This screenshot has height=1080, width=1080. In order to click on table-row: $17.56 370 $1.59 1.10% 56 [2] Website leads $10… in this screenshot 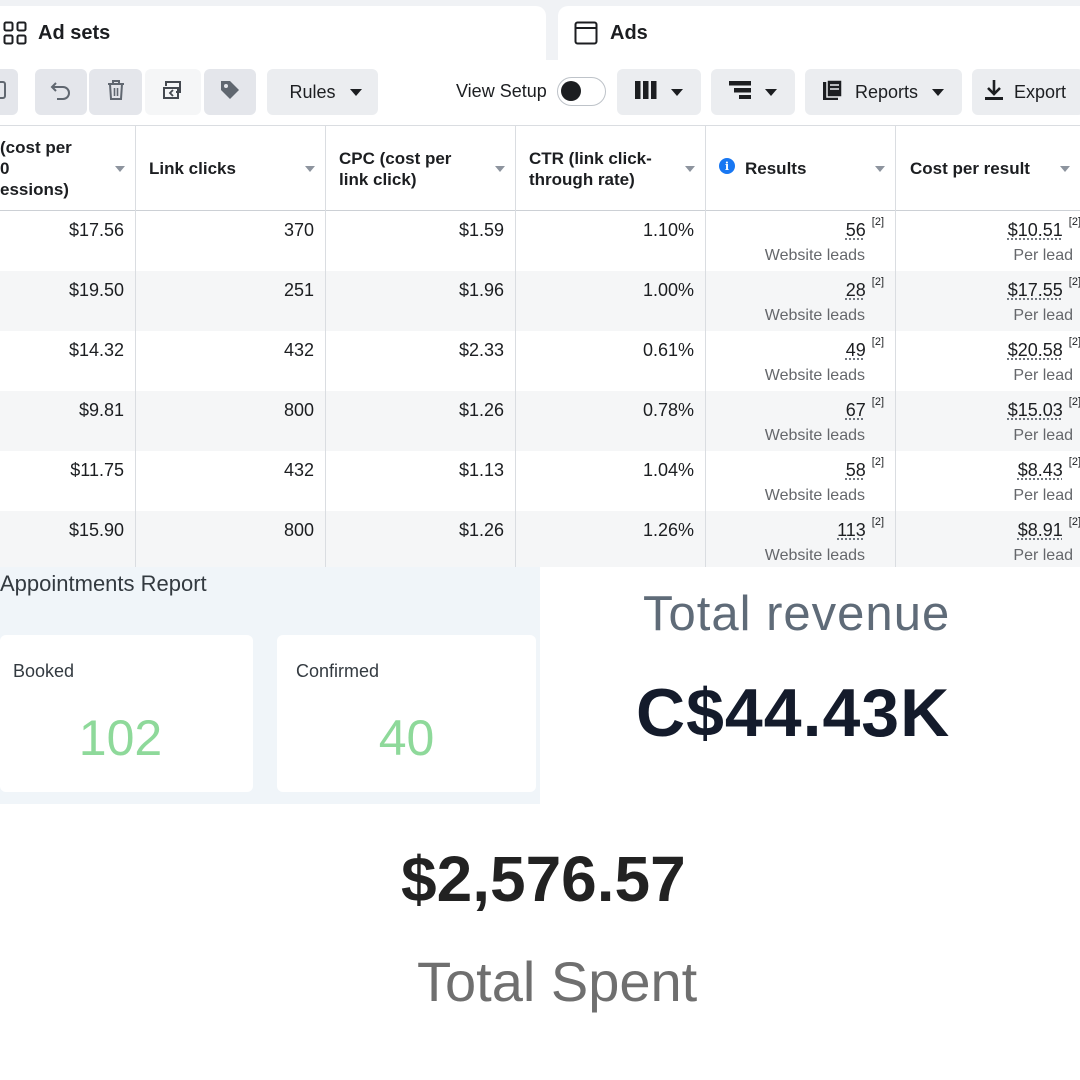, I will do `click(540, 241)`.